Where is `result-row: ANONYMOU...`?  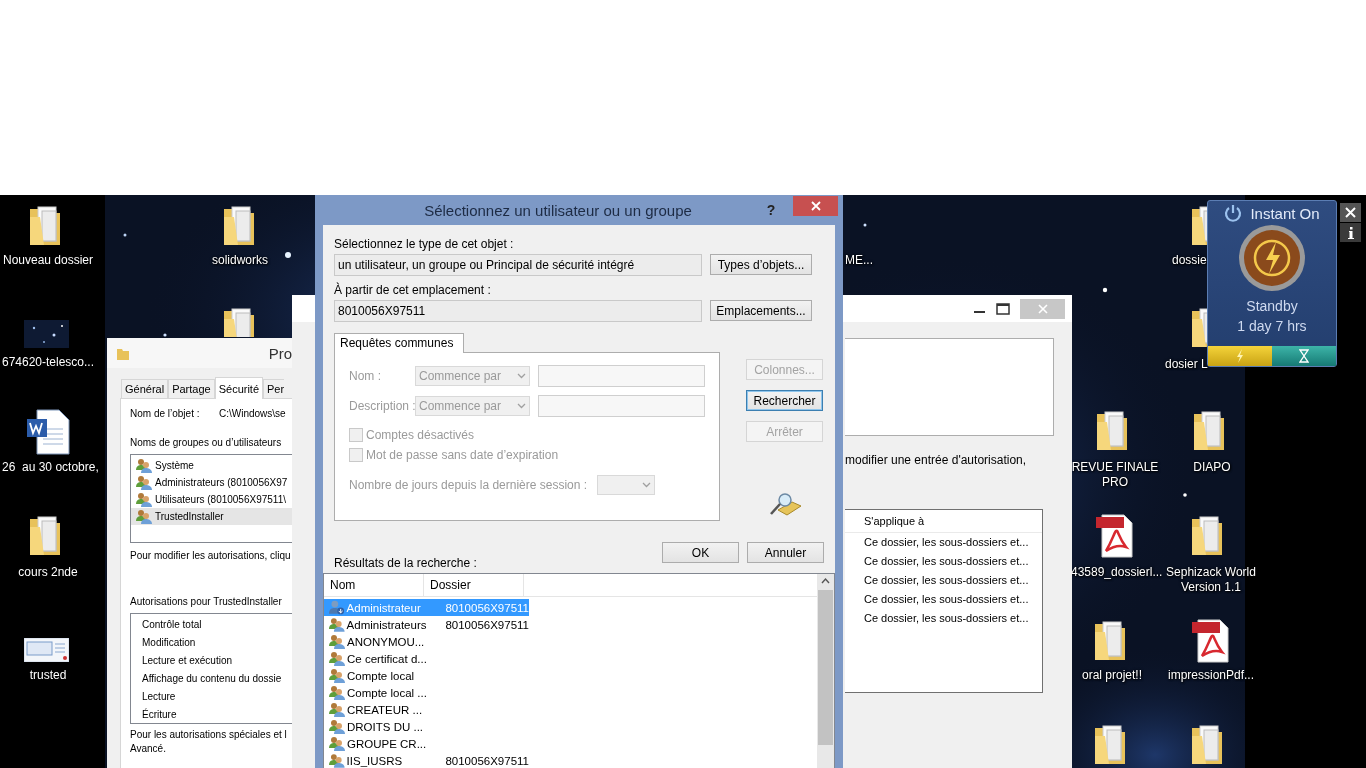 result-row: ANONYMOU... is located at coordinates (426, 641).